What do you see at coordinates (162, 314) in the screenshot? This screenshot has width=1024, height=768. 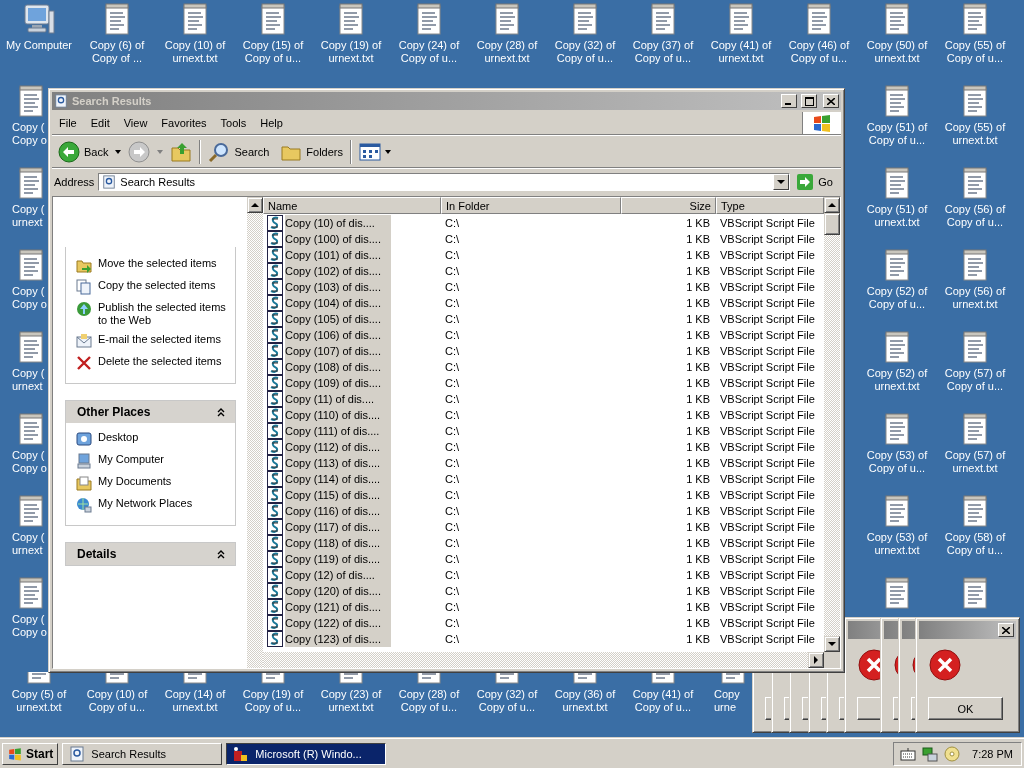 I see `task-link: Publish the selected items to the Web` at bounding box center [162, 314].